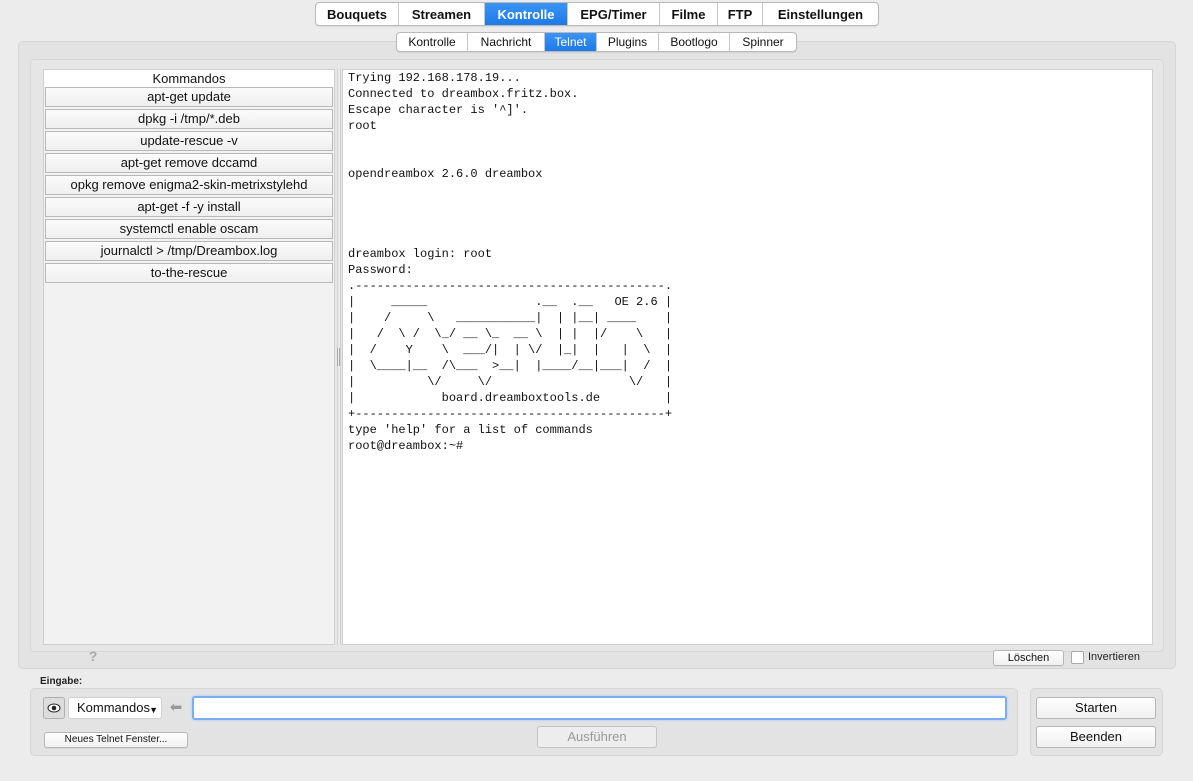  What do you see at coordinates (614, 14) in the screenshot?
I see `tab-epg-timer: EPG/Timer` at bounding box center [614, 14].